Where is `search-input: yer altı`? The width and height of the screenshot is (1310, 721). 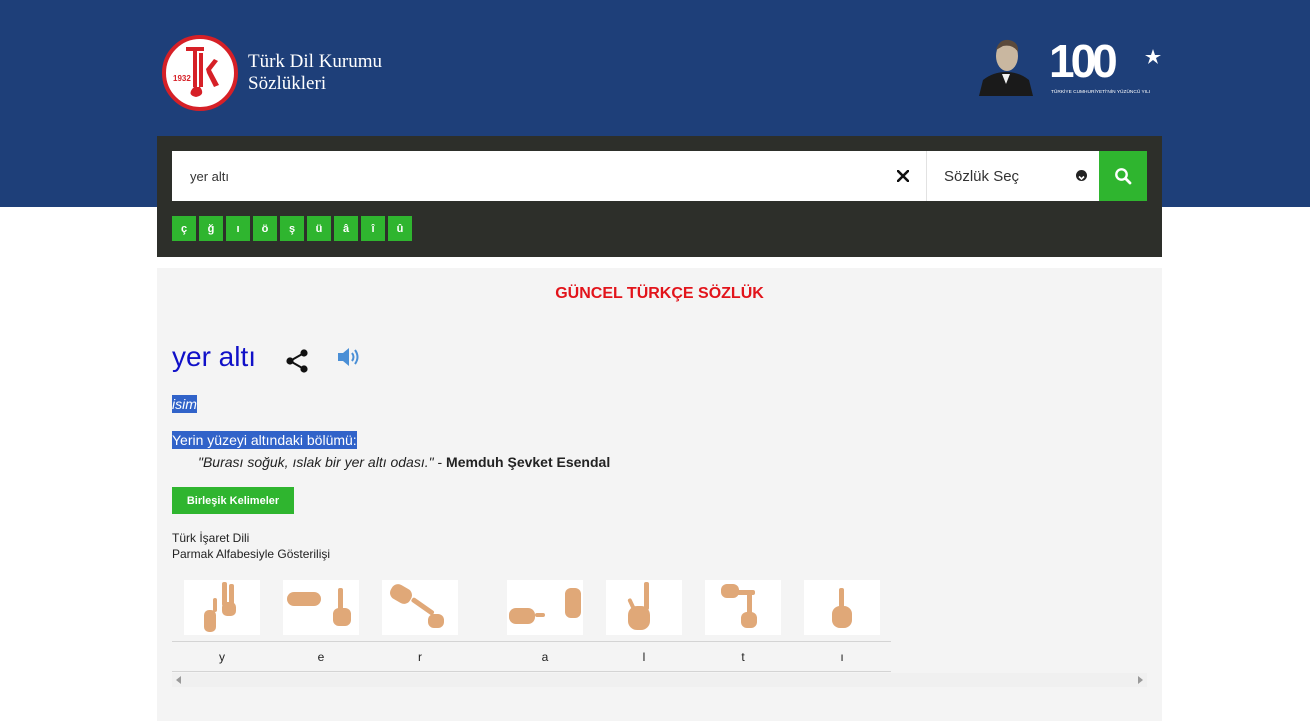 search-input: yer altı is located at coordinates (526, 176).